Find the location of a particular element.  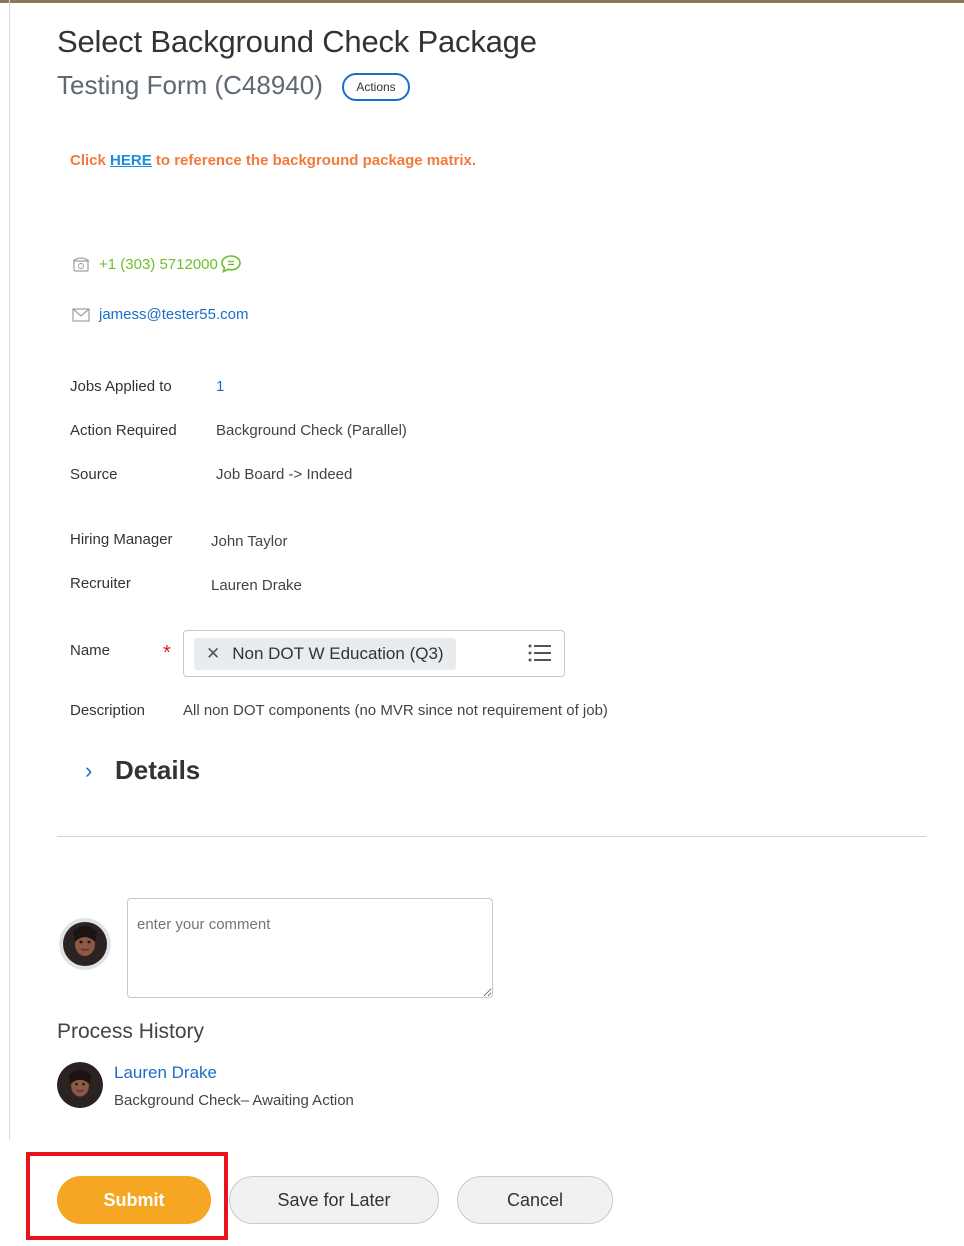

save-for-later-button: Save for Later is located at coordinates (334, 1200).